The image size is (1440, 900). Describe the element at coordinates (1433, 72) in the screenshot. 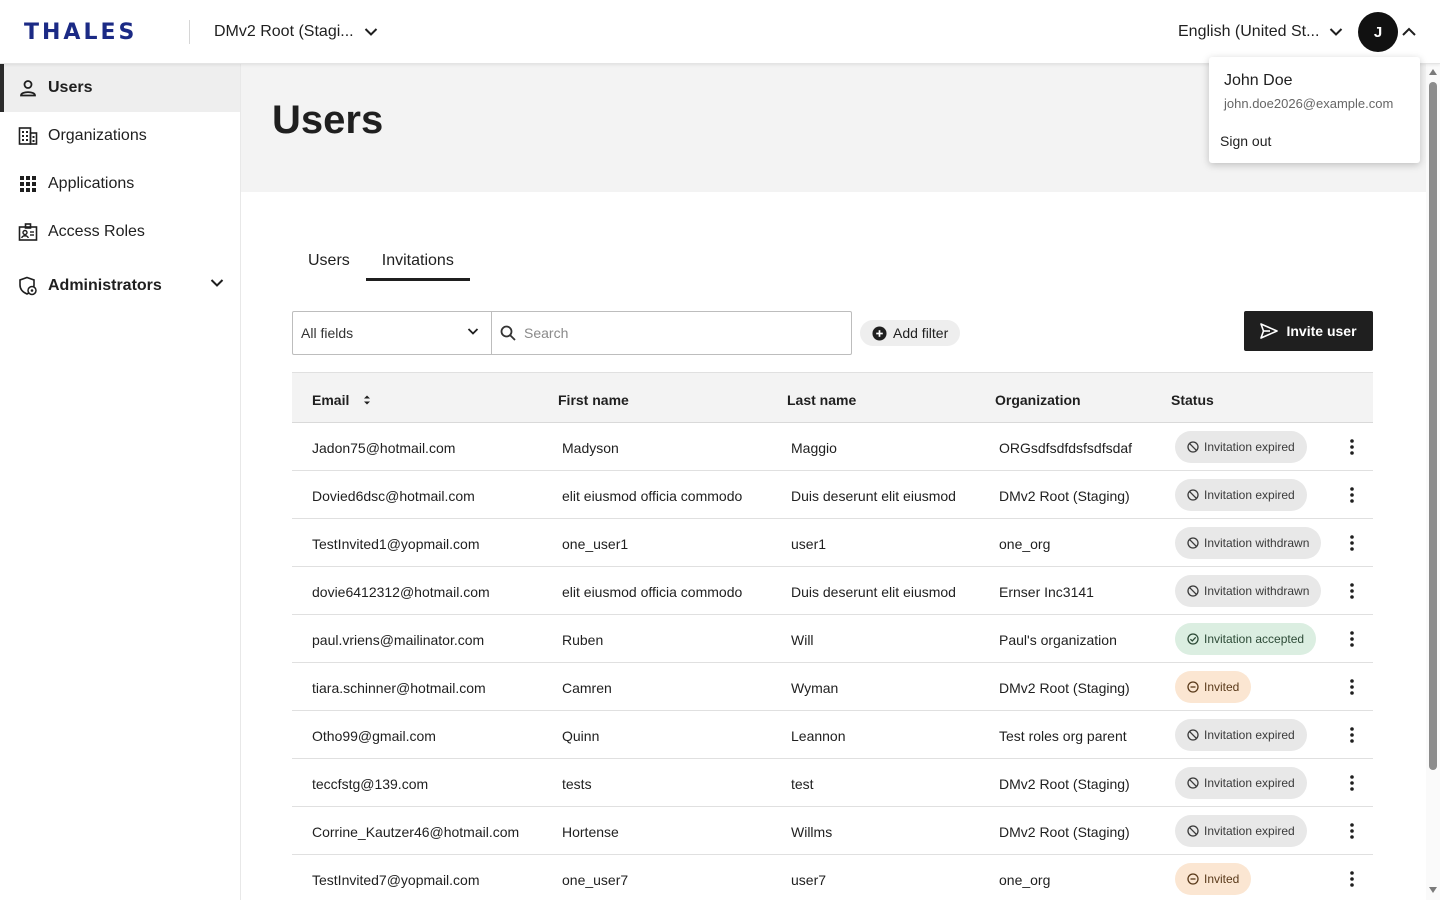

I see `scroll-up-arrow-icon` at that location.